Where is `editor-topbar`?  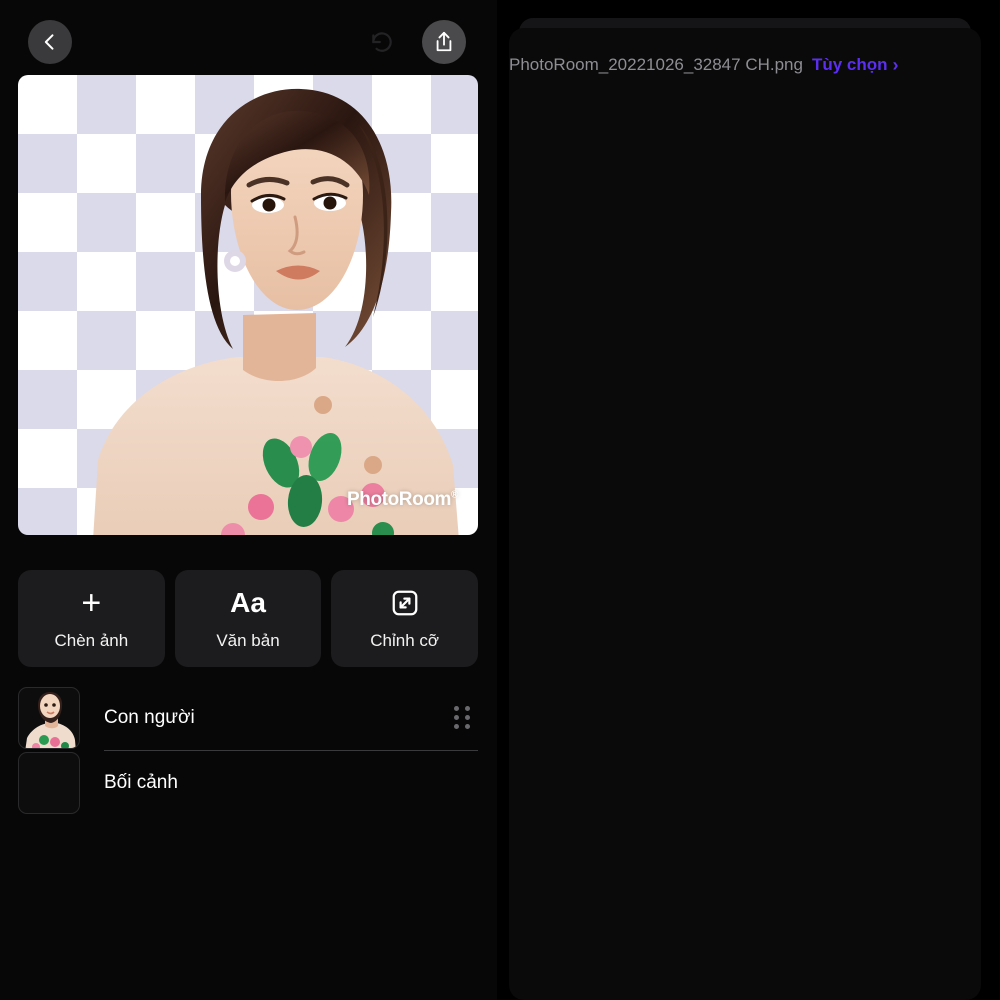
editor-topbar is located at coordinates (248, 35).